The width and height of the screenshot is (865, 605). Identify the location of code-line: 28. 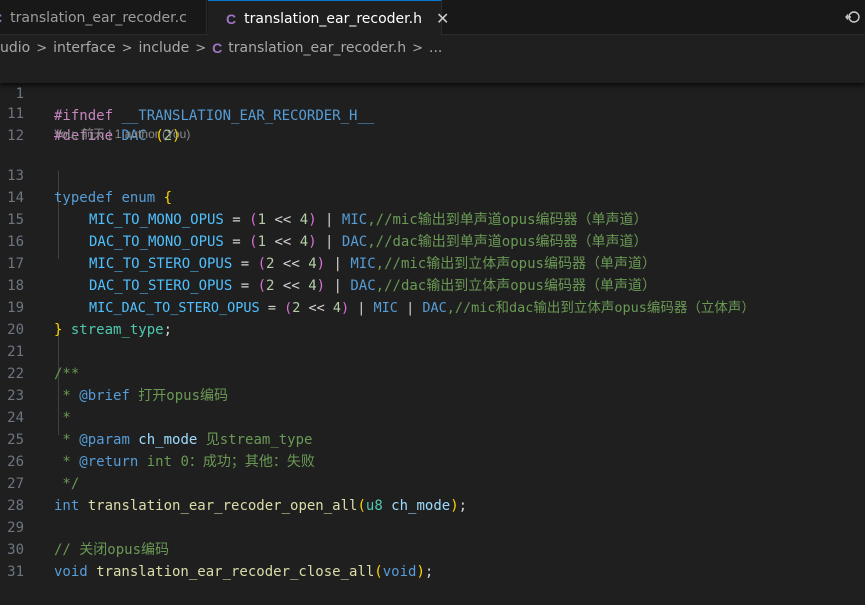
(432, 493).